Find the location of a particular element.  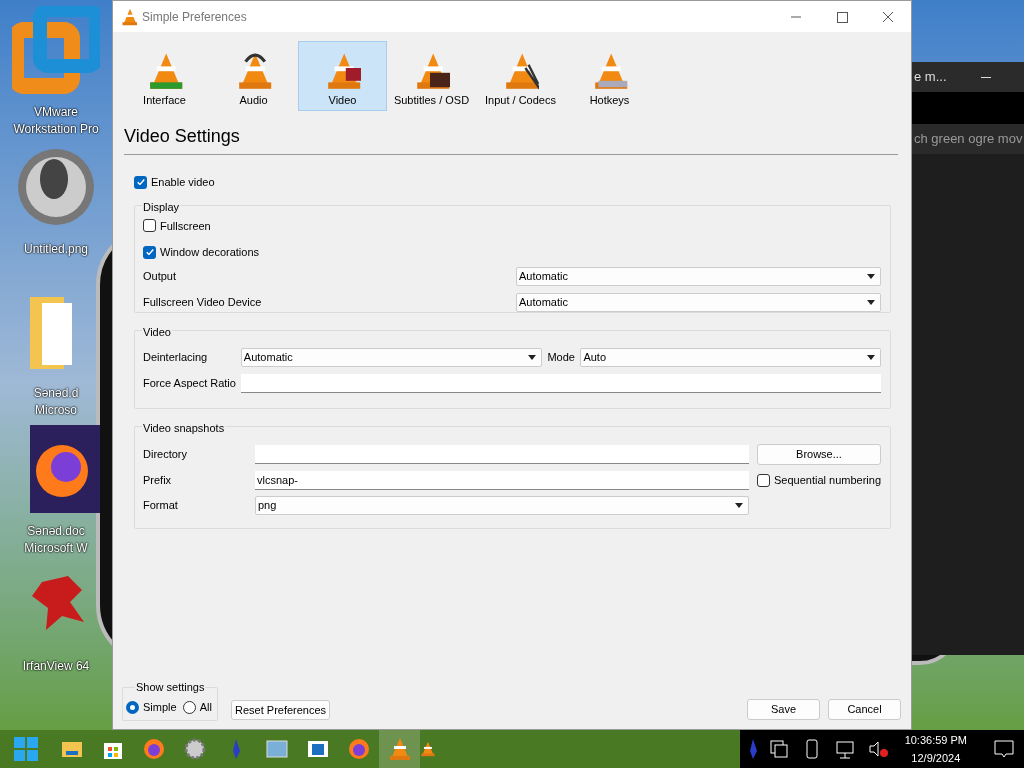

field-label: Format is located at coordinates (161, 505).